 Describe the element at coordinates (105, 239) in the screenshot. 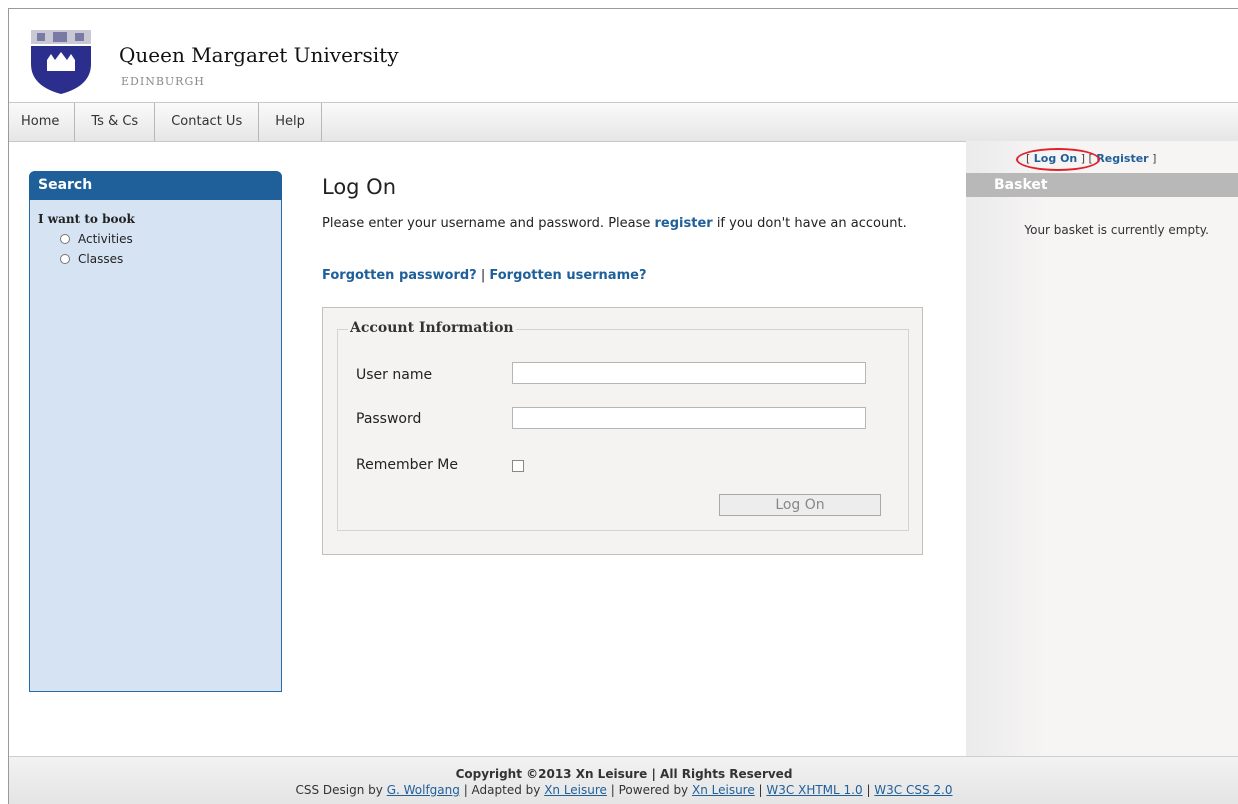

I see `option-activities-label: Activities` at that location.